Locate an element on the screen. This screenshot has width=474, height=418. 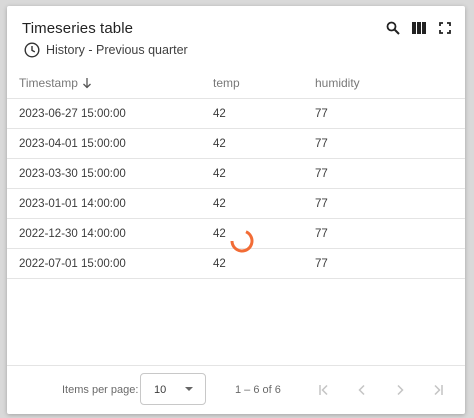
timewindow-selector: History - Previous quarter is located at coordinates (106, 50).